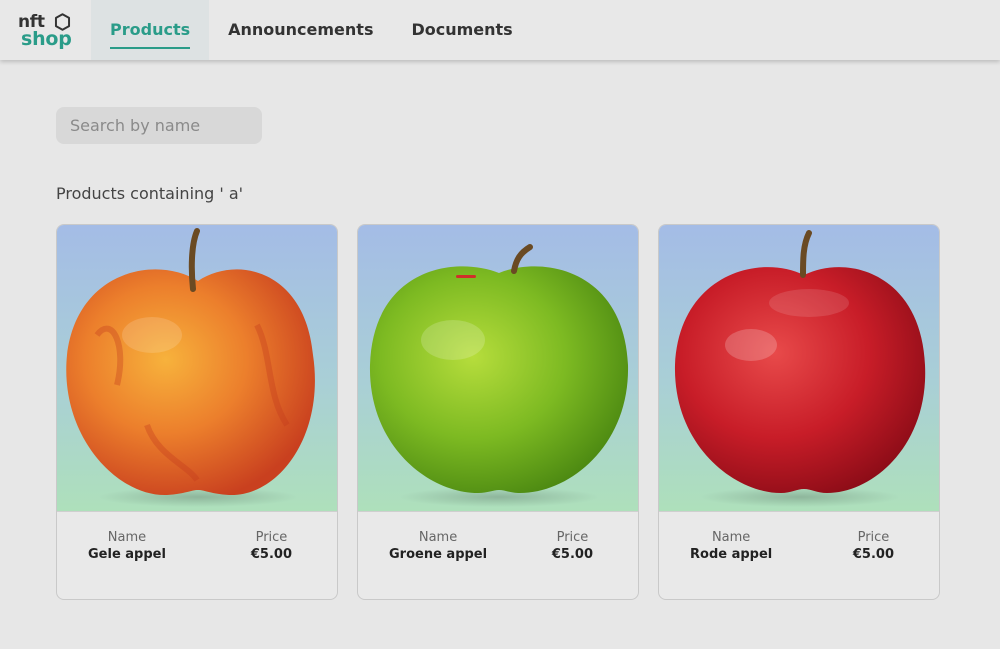 This screenshot has height=649, width=1000. I want to click on search-input, so click(159, 125).